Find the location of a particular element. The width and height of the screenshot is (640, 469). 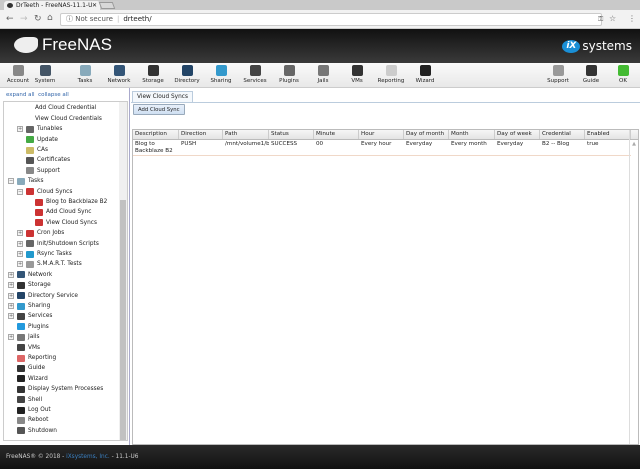

table-scrollbar: ▲ is located at coordinates (633, 287).